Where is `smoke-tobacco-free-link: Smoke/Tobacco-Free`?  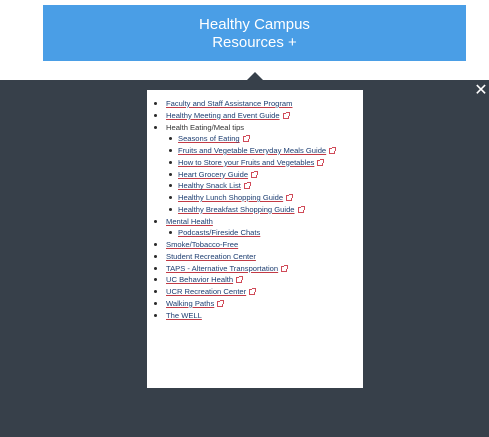 smoke-tobacco-free-link: Smoke/Tobacco-Free is located at coordinates (202, 244).